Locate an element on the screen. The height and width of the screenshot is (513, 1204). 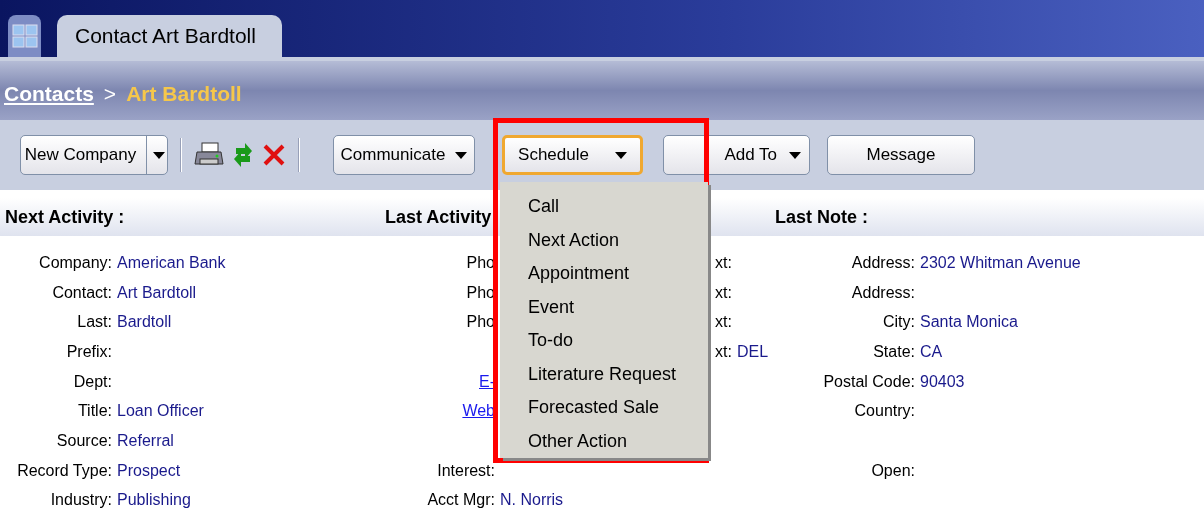
field-label: Country: is located at coordinates (884, 411).